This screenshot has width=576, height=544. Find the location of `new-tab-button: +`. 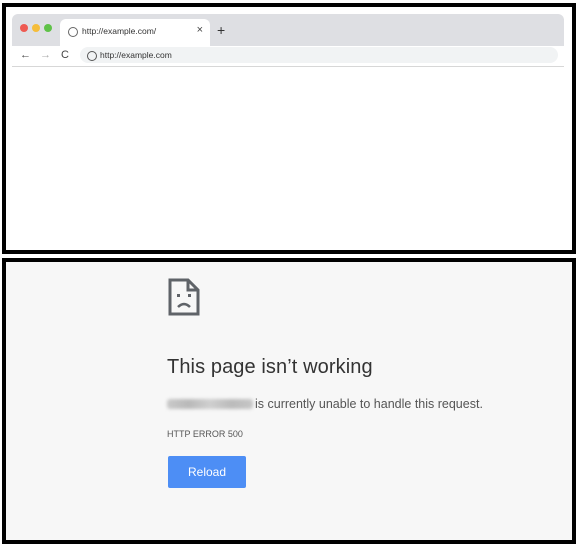

new-tab-button: + is located at coordinates (221, 30).